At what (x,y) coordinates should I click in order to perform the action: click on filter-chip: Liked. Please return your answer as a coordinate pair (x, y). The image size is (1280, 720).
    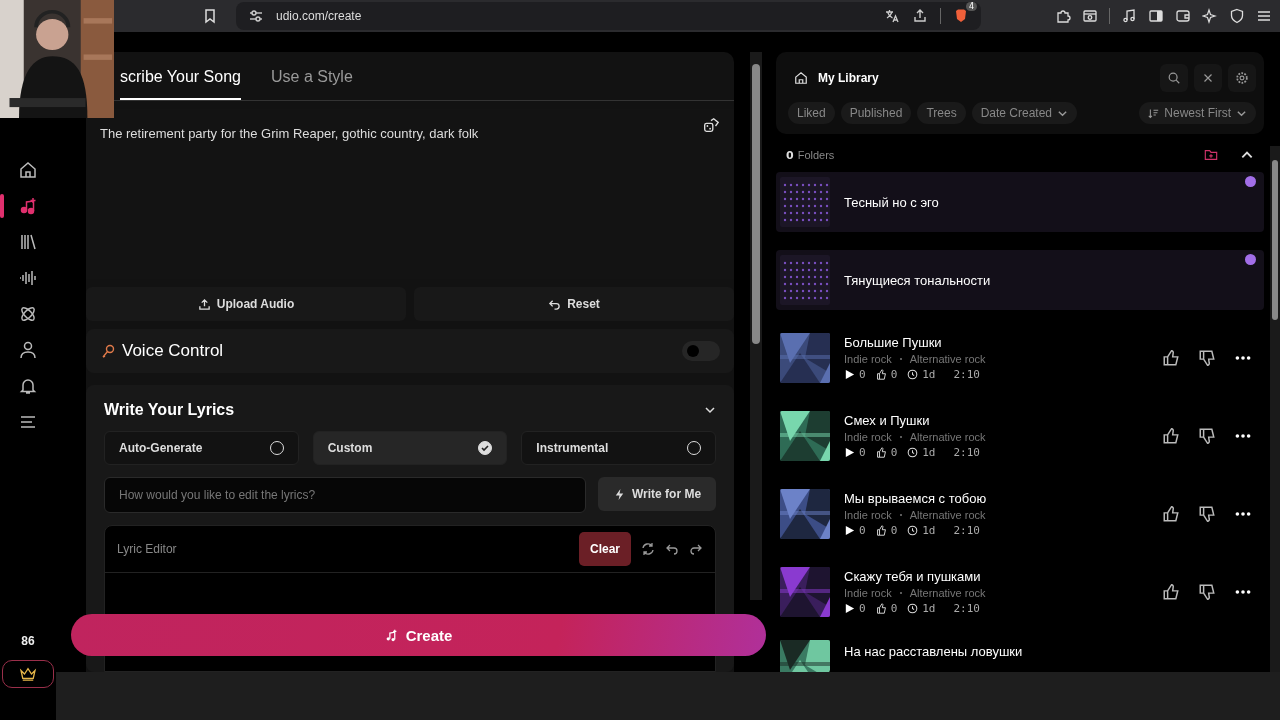
    Looking at the image, I should click on (811, 113).